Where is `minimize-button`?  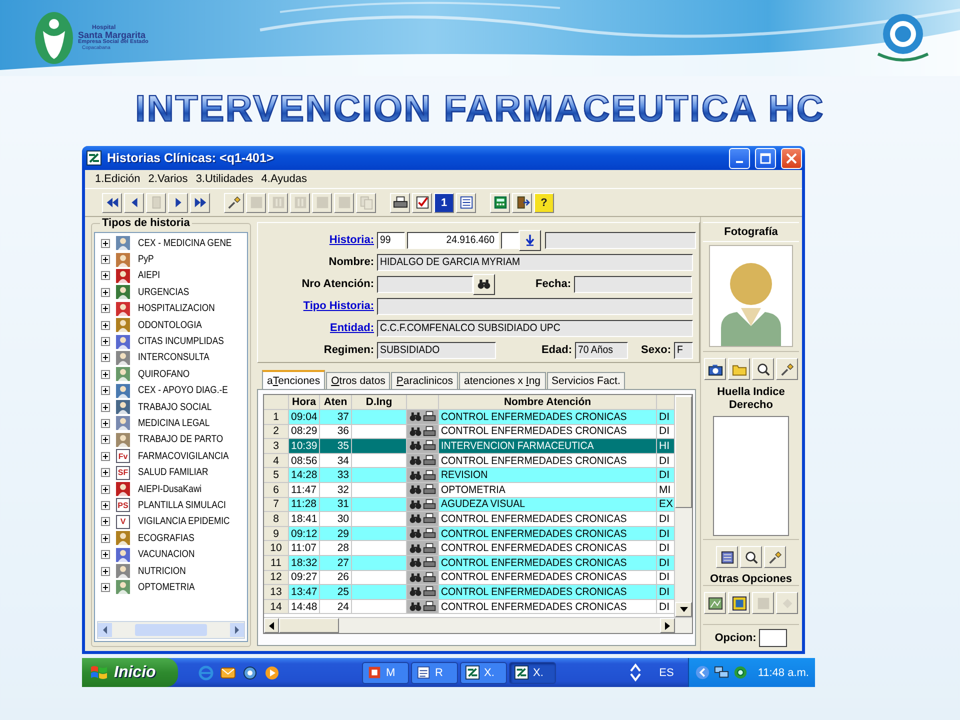
minimize-button is located at coordinates (739, 158).